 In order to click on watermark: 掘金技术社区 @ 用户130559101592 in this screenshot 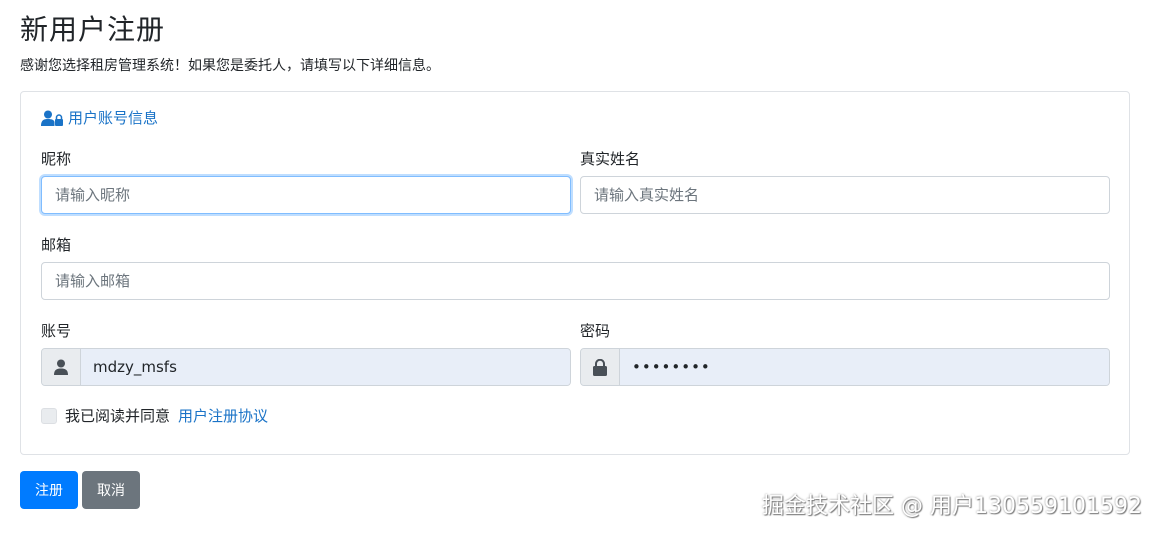, I will do `click(952, 506)`.